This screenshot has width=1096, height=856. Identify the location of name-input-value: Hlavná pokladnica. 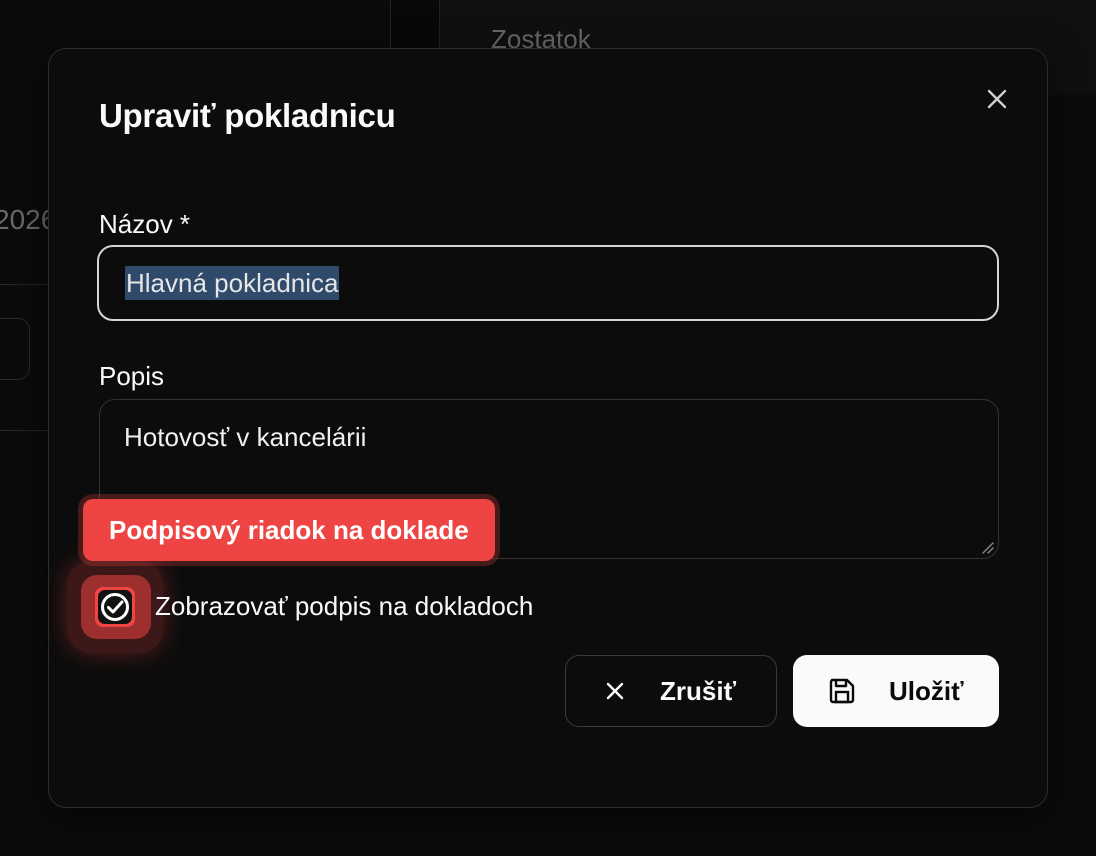
(232, 283).